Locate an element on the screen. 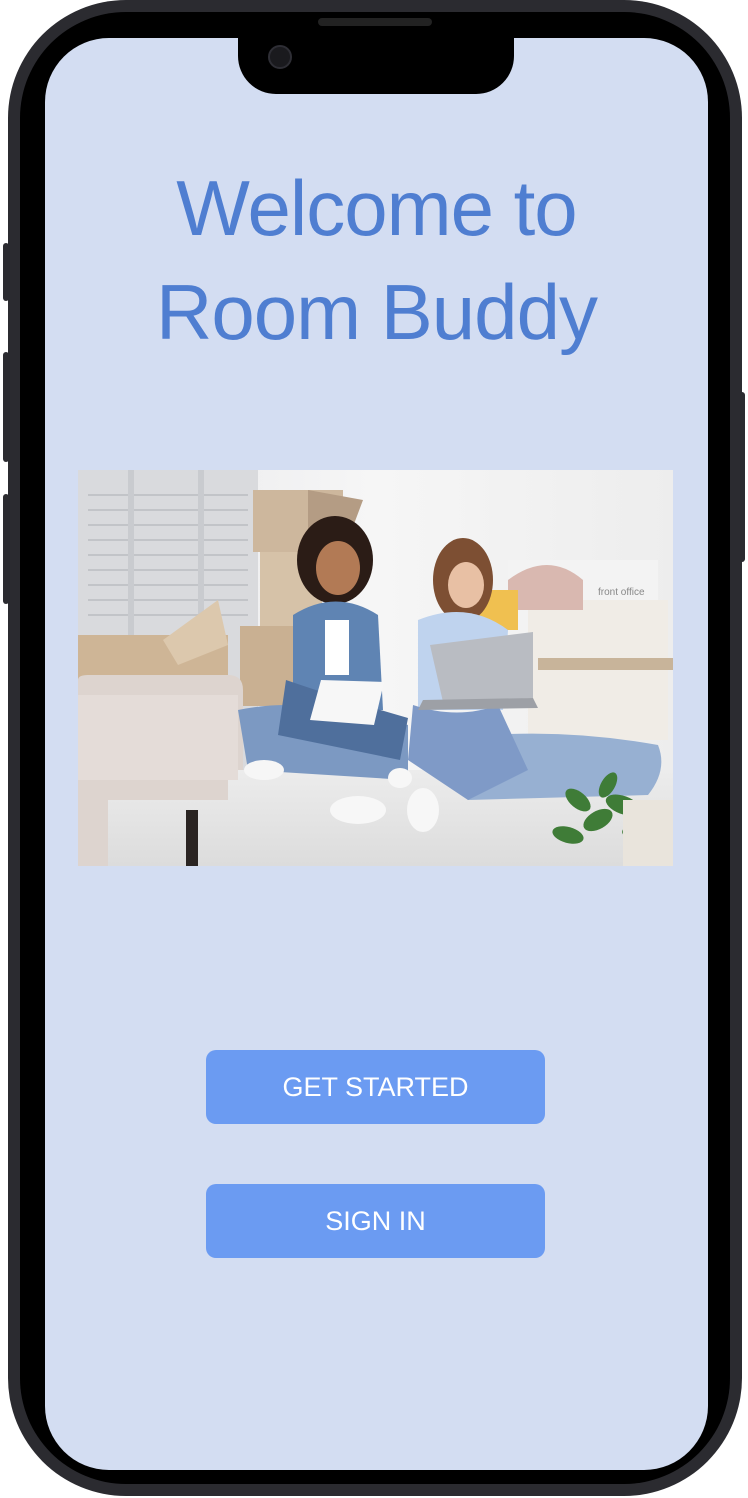 The width and height of the screenshot is (748, 1498). power-button is located at coordinates (742, 477).